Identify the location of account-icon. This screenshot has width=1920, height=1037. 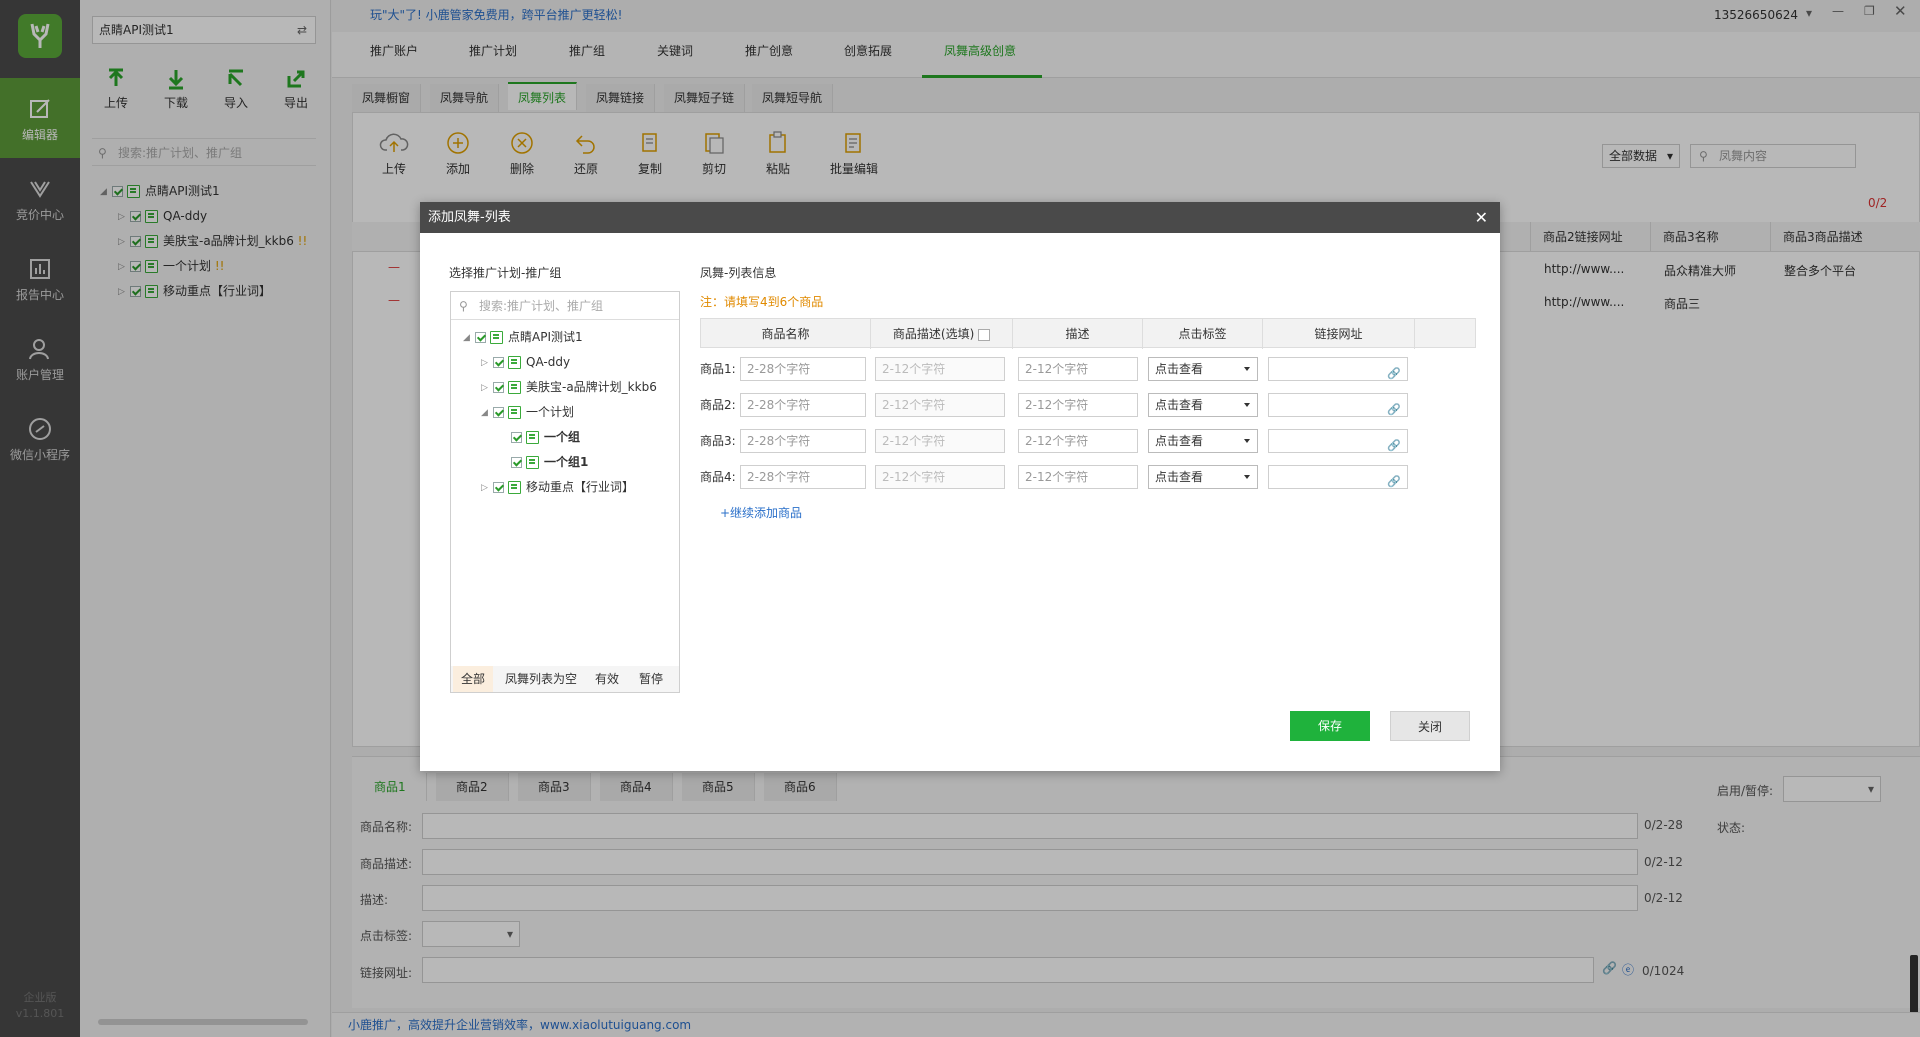
(496, 337).